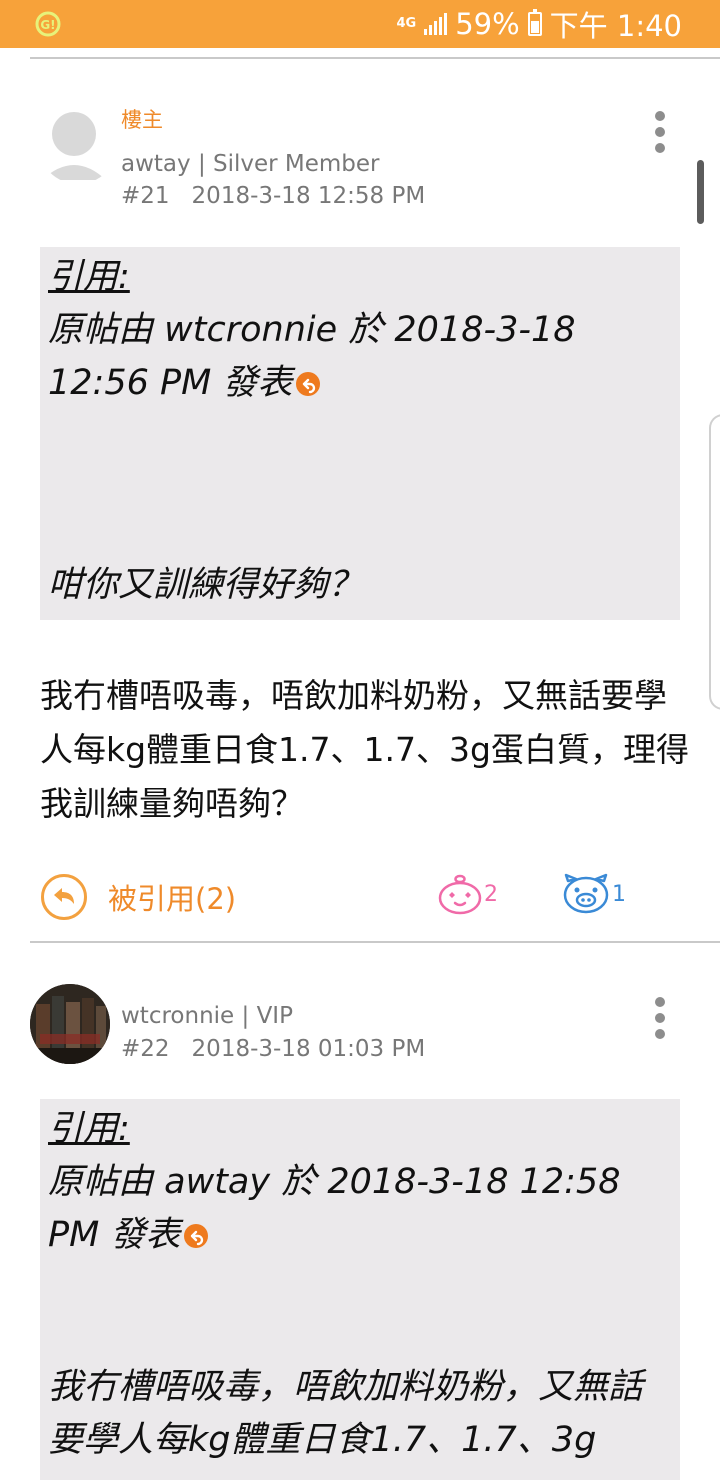 The image size is (720, 1480). Describe the element at coordinates (375, 58) in the screenshot. I see `top-divider` at that location.